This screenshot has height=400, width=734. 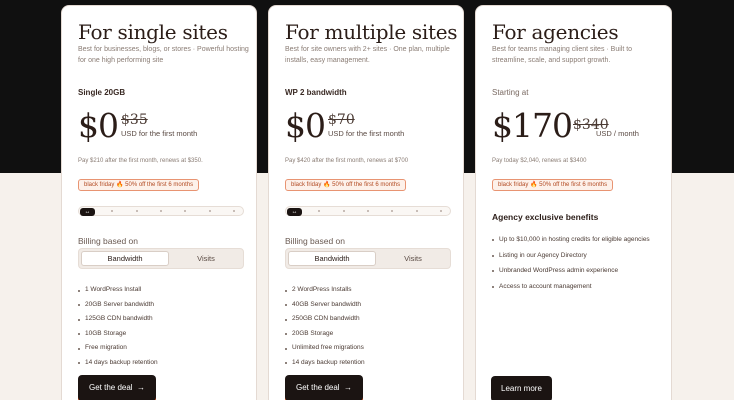 I want to click on feature-item: 20GB Server bandwidth, so click(x=166, y=305).